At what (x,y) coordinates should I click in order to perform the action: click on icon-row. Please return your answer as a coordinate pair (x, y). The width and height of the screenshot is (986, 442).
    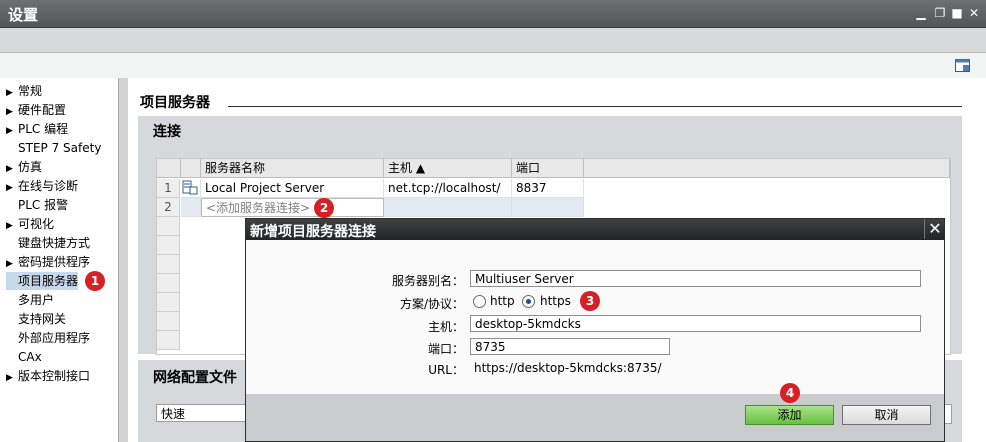
    Looking at the image, I should click on (493, 65).